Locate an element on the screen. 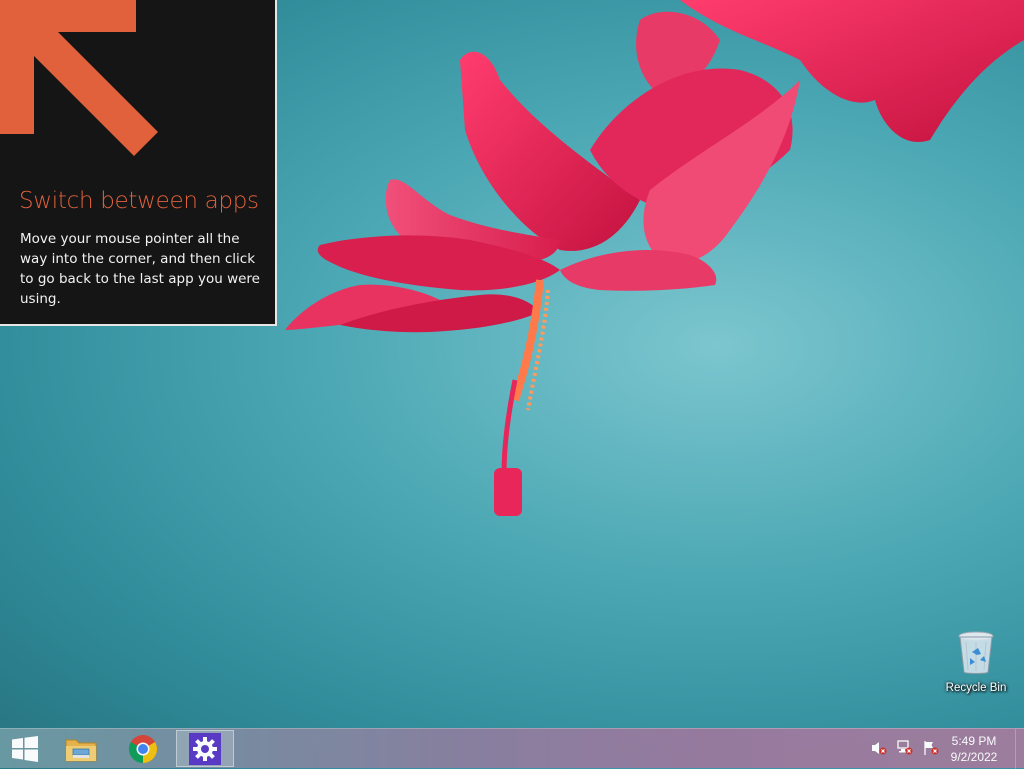  recycle-bin-icon is located at coordinates (976, 652).